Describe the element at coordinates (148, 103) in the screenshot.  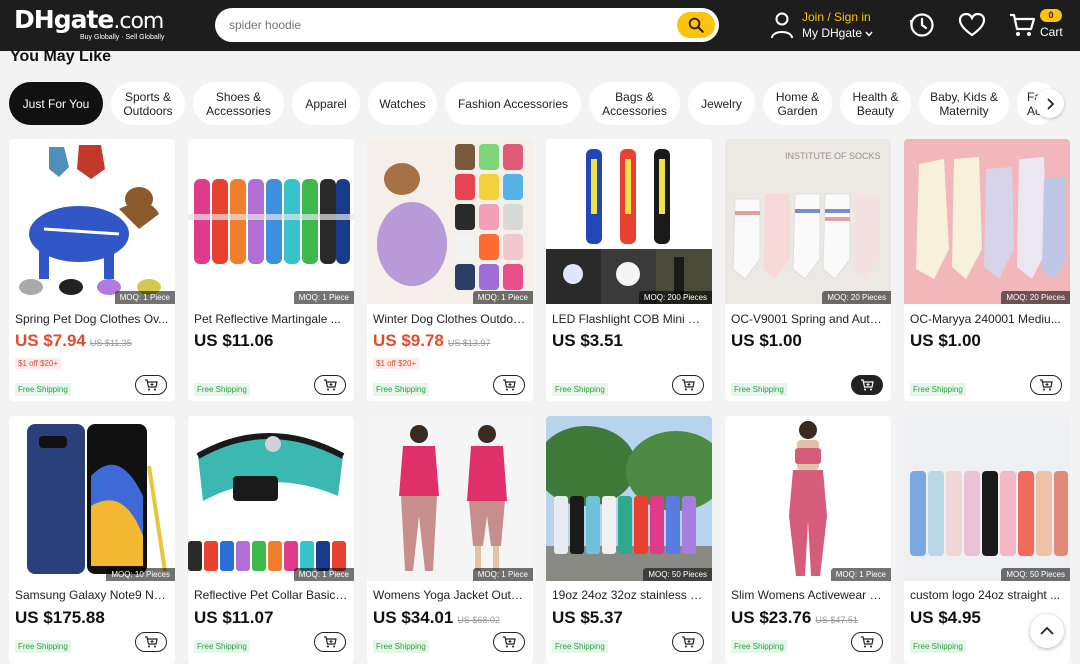
I see `chip-sports-outdoors: Sports & Outdoors` at that location.